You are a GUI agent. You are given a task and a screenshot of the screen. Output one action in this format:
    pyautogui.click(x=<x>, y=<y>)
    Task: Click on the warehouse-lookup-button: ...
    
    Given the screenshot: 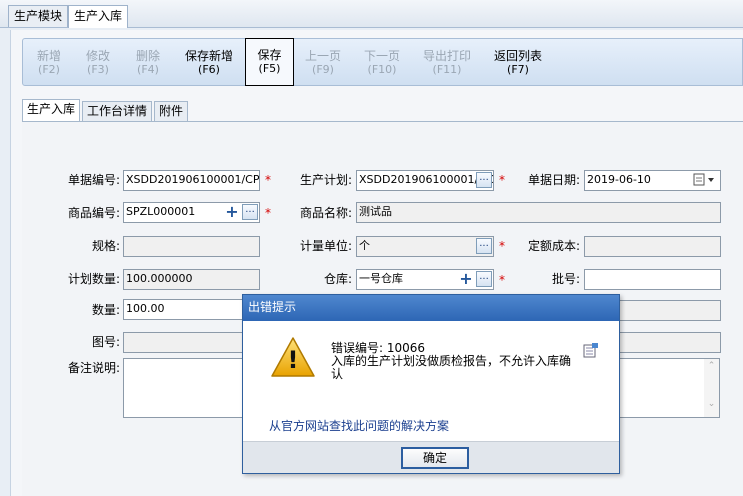 What is the action you would take?
    pyautogui.click(x=484, y=279)
    